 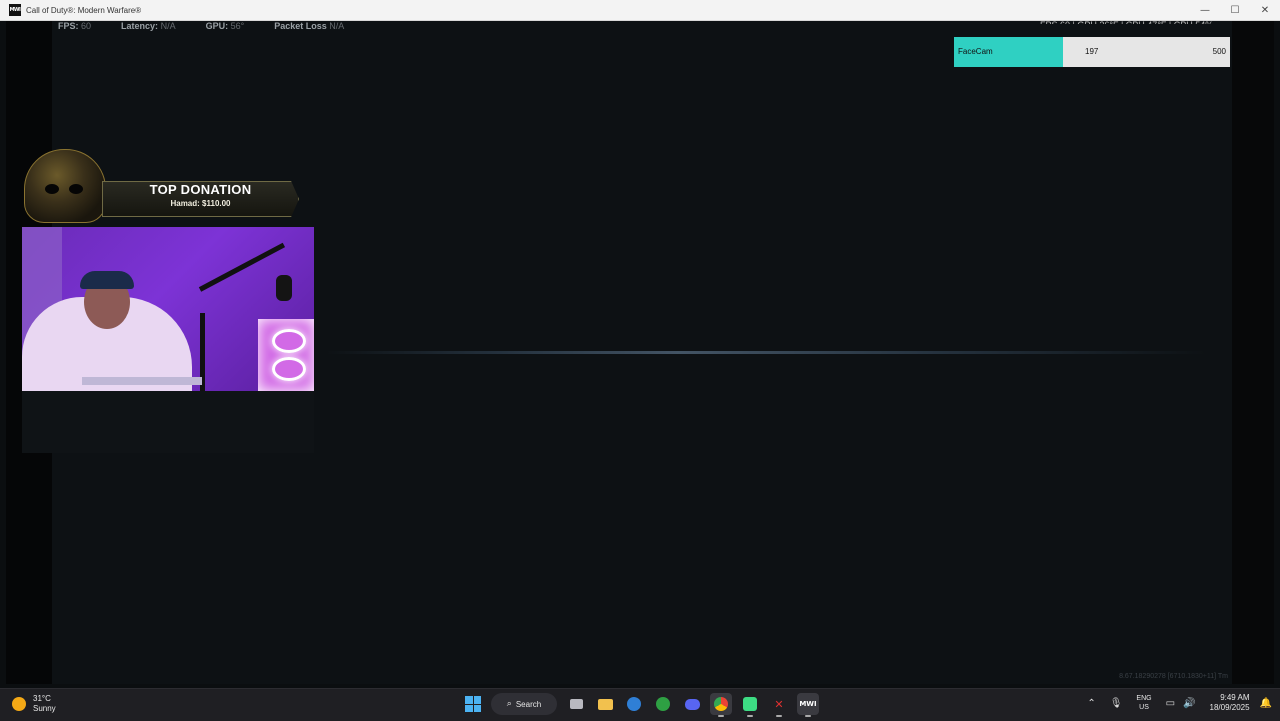 I want to click on modern-warfare-indicator, so click(x=808, y=716).